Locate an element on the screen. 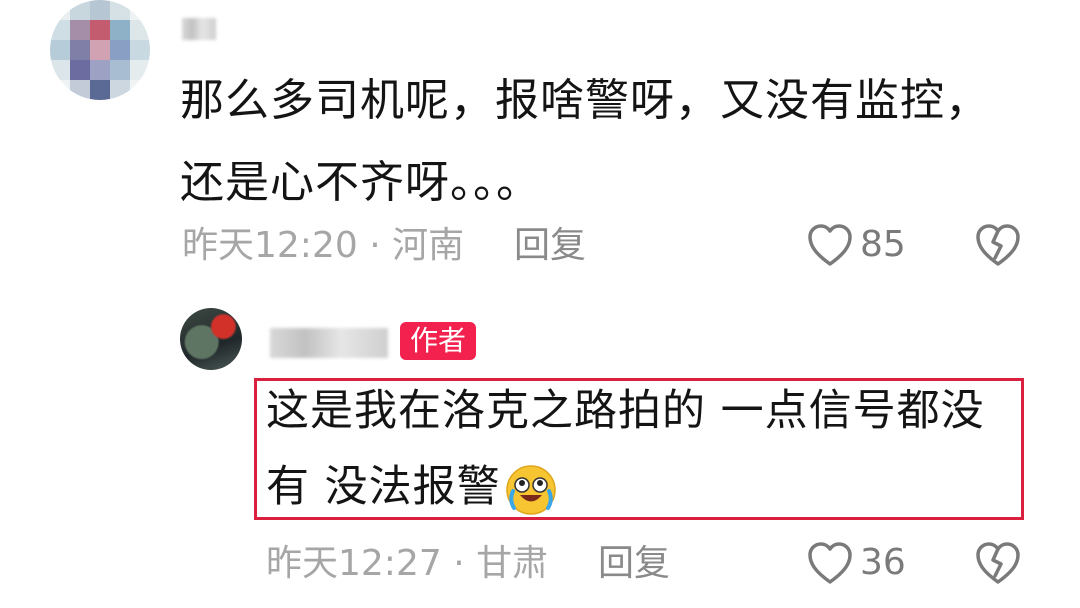 The image size is (1080, 608). author-badge: 作者 is located at coordinates (438, 341).